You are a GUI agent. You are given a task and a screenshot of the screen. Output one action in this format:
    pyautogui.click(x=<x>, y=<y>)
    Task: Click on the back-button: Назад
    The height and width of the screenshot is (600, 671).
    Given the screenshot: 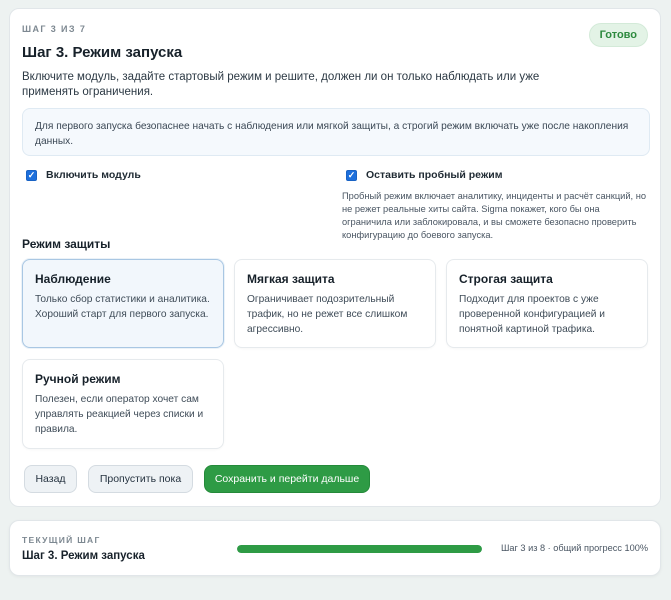 What is the action you would take?
    pyautogui.click(x=50, y=479)
    